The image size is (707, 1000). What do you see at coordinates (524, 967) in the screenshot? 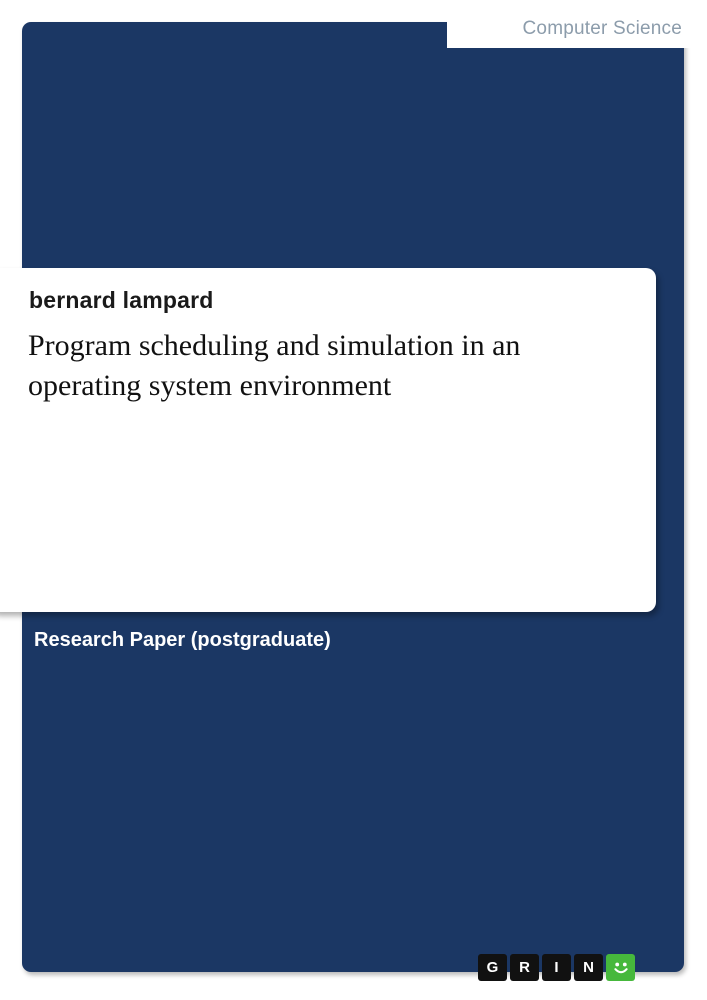
I see `grin-tile-r: R` at bounding box center [524, 967].